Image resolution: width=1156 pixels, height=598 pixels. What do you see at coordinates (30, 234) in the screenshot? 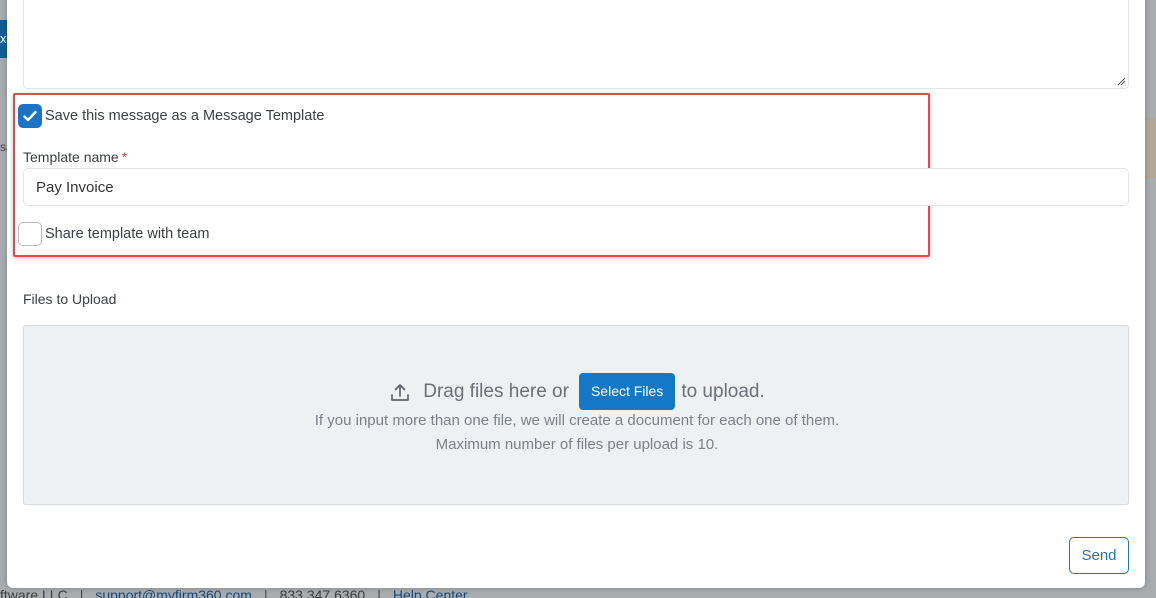
I see `share-template-checkbox` at bounding box center [30, 234].